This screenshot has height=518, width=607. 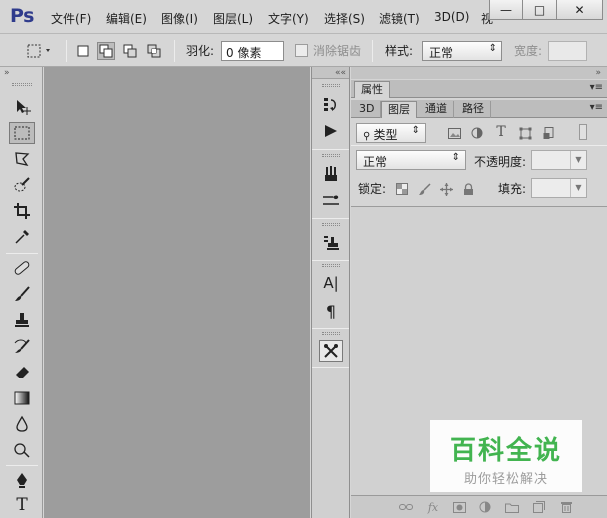 What do you see at coordinates (331, 242) in the screenshot?
I see `clone-source-panel-button` at bounding box center [331, 242].